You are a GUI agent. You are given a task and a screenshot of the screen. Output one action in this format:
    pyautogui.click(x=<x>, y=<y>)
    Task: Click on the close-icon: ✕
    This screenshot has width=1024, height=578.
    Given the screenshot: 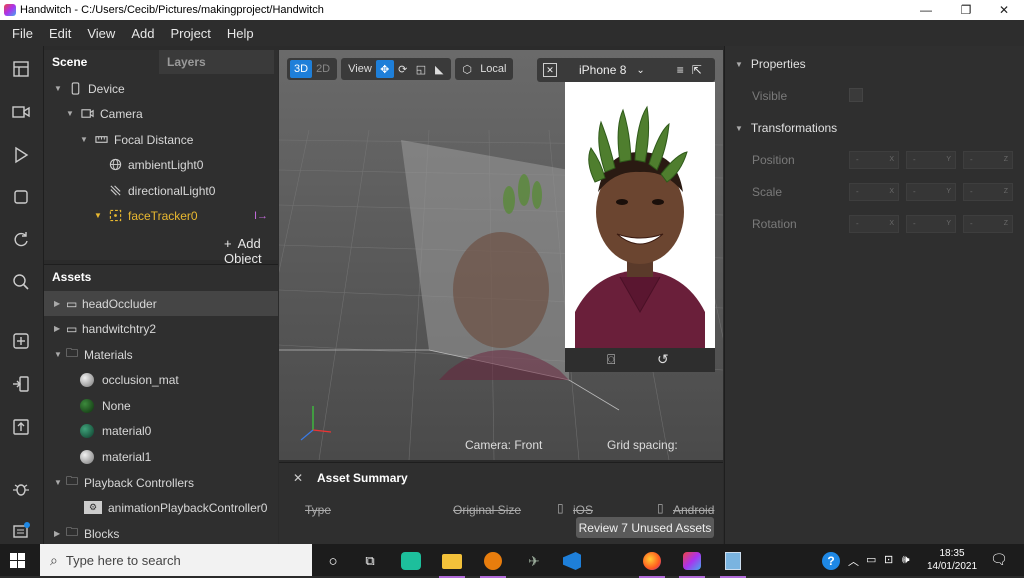 What is the action you would take?
    pyautogui.click(x=298, y=478)
    